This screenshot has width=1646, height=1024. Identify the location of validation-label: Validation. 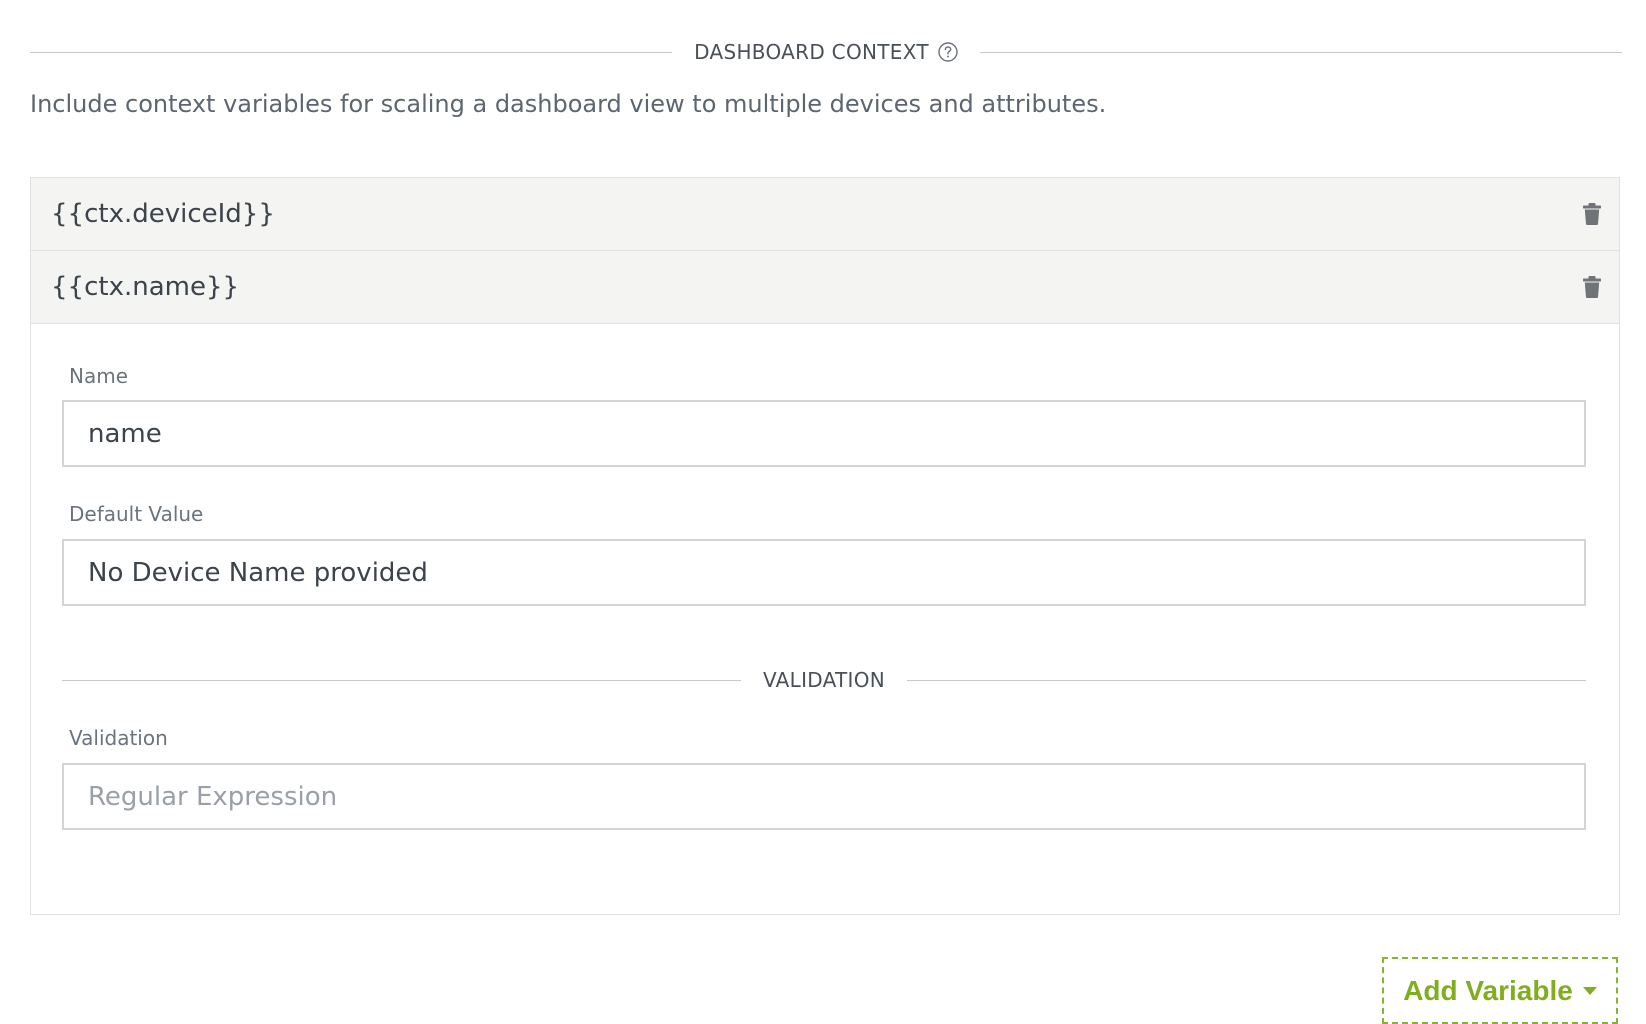
(118, 738).